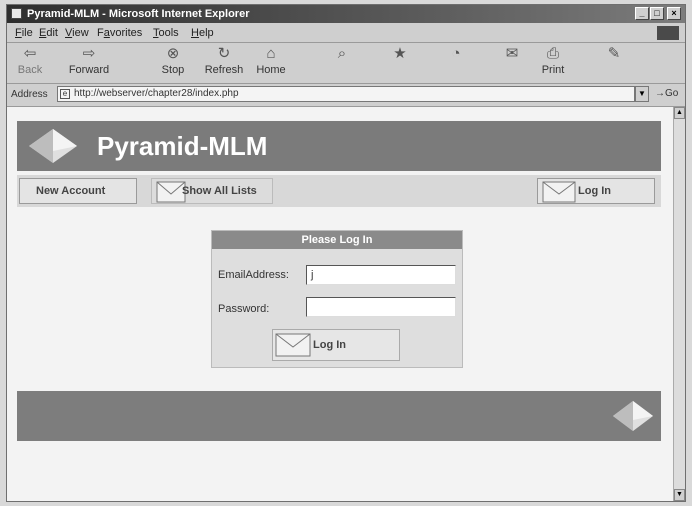 The height and width of the screenshot is (506, 692). Describe the element at coordinates (18, 33) in the screenshot. I see `menu-file-mnemonic: F` at that location.